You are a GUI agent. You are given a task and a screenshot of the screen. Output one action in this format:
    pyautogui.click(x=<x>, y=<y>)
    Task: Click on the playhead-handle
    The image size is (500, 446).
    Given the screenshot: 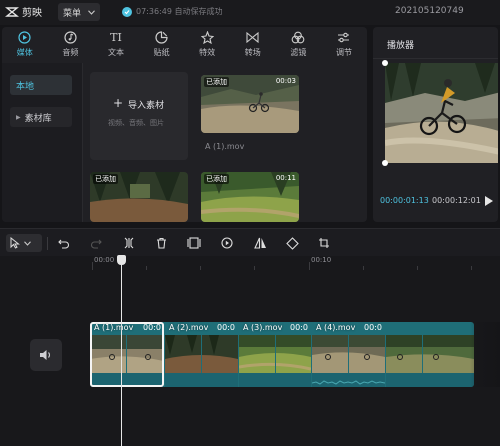 What is the action you would take?
    pyautogui.click(x=121, y=260)
    